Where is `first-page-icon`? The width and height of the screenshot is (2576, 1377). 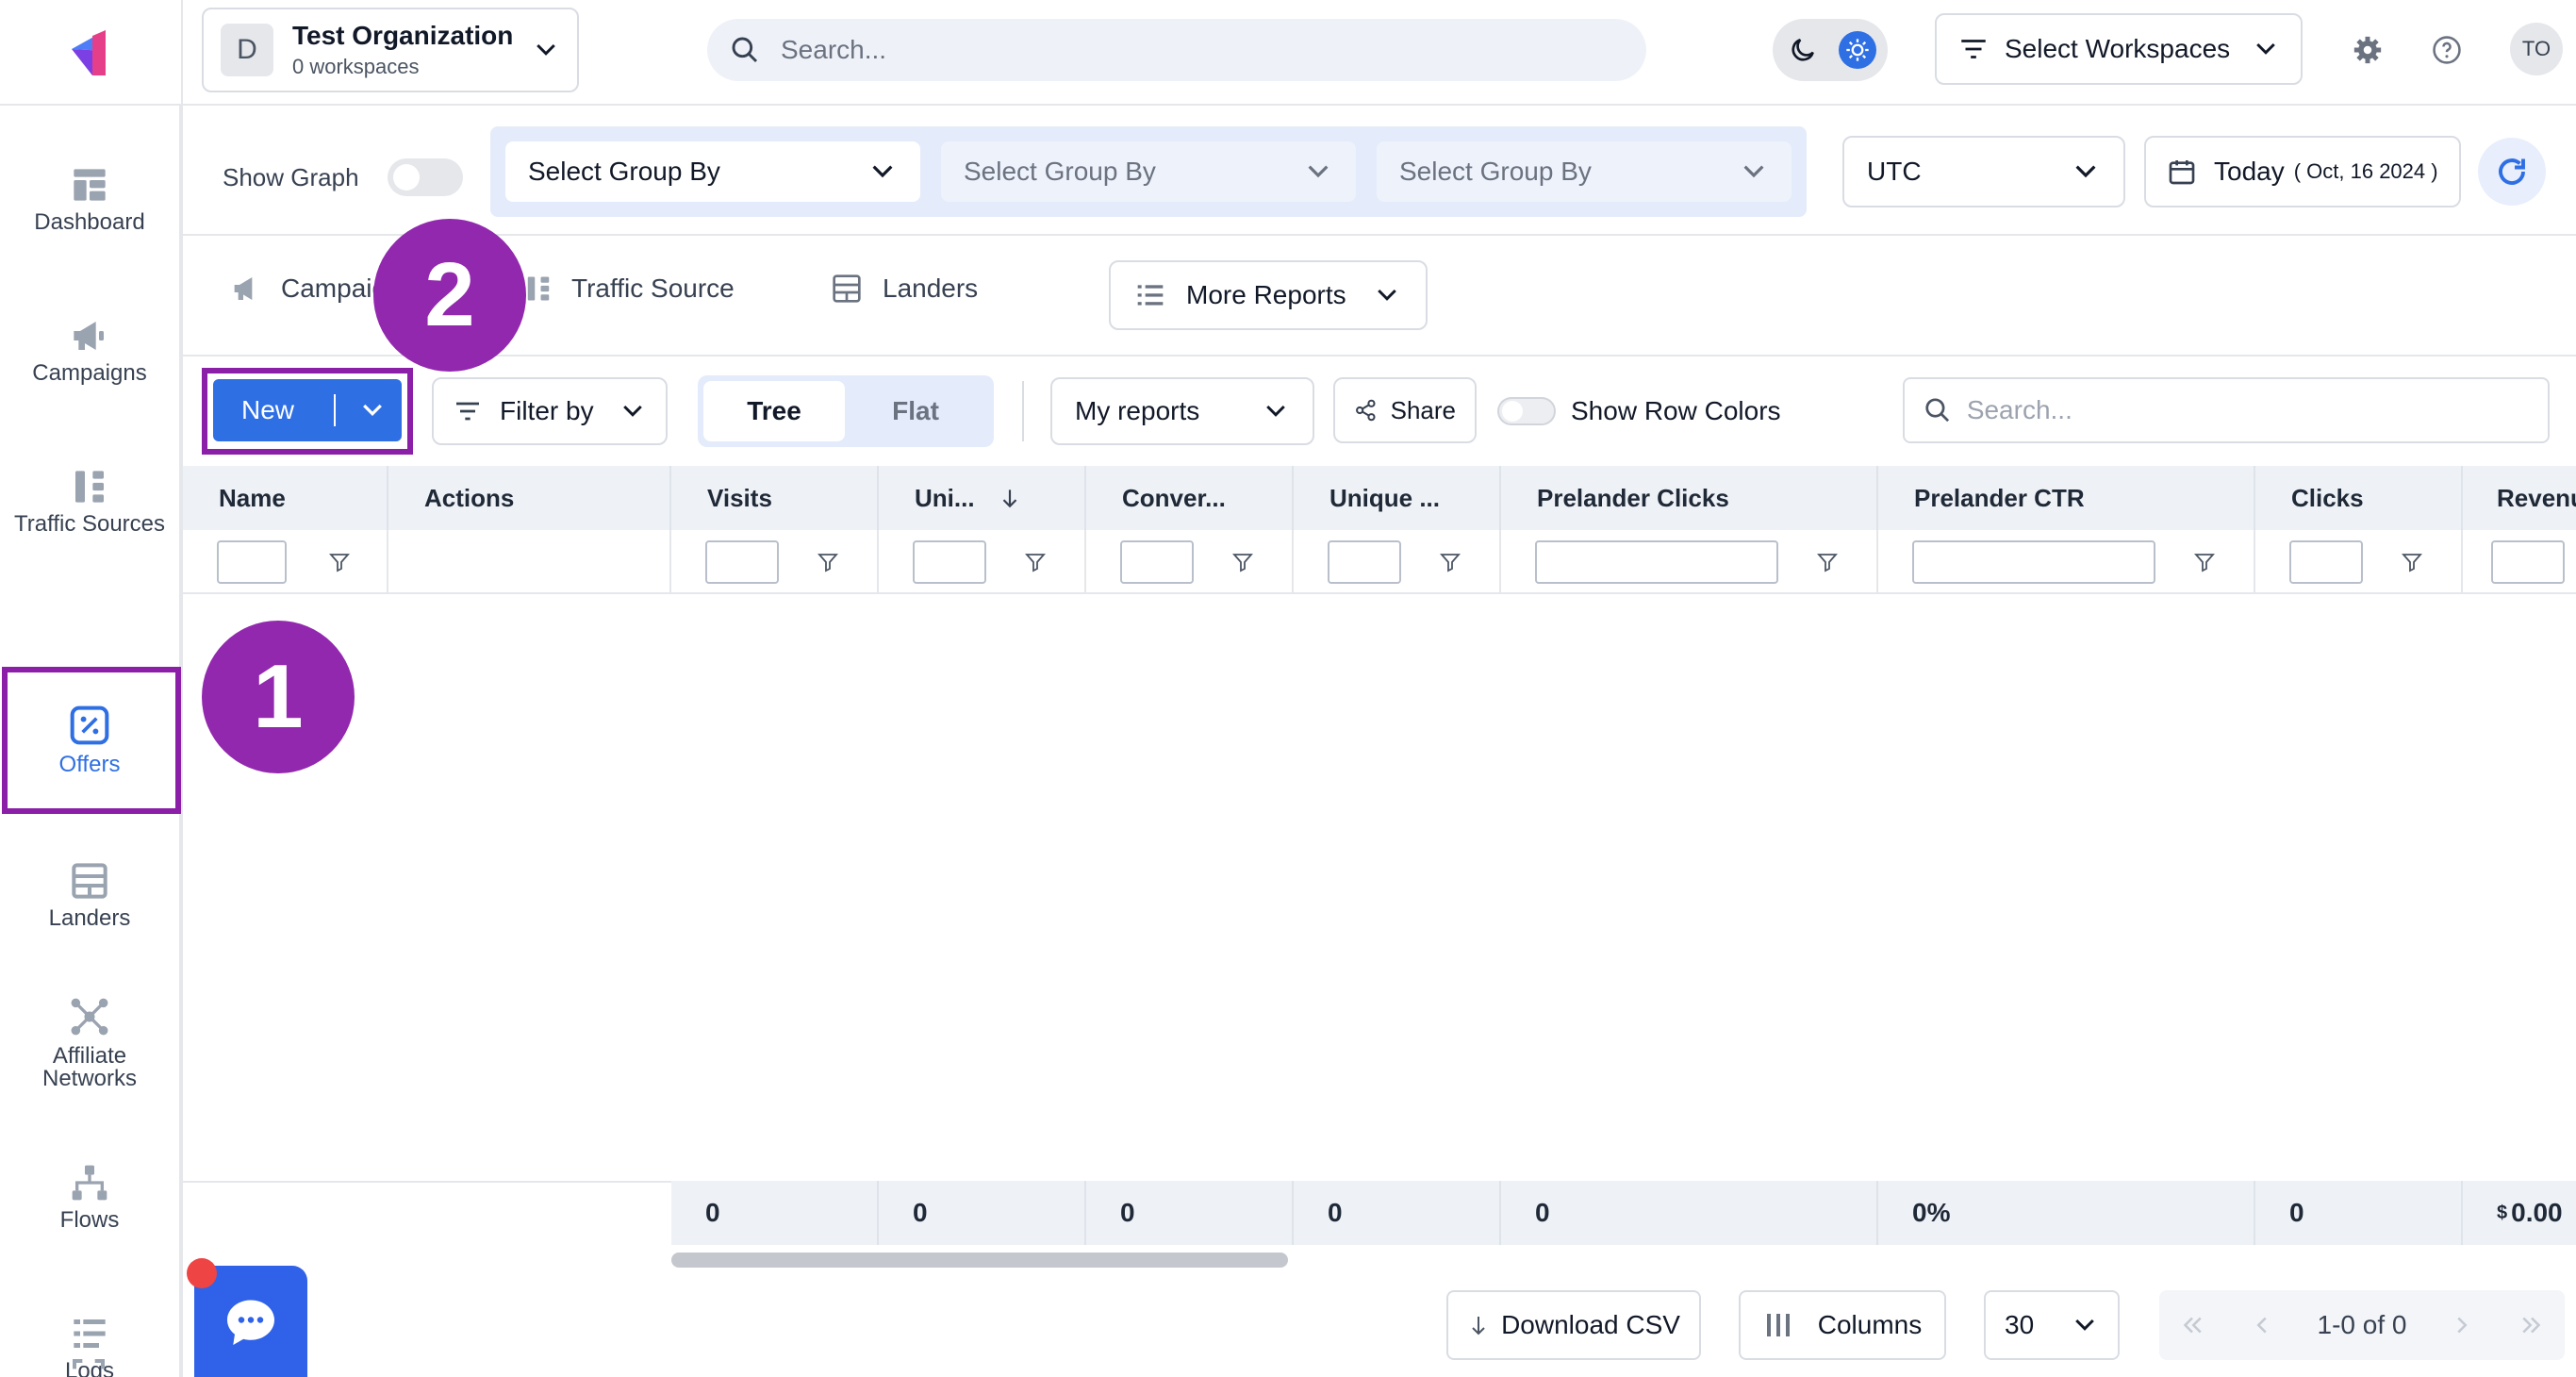 first-page-icon is located at coordinates (2192, 1325).